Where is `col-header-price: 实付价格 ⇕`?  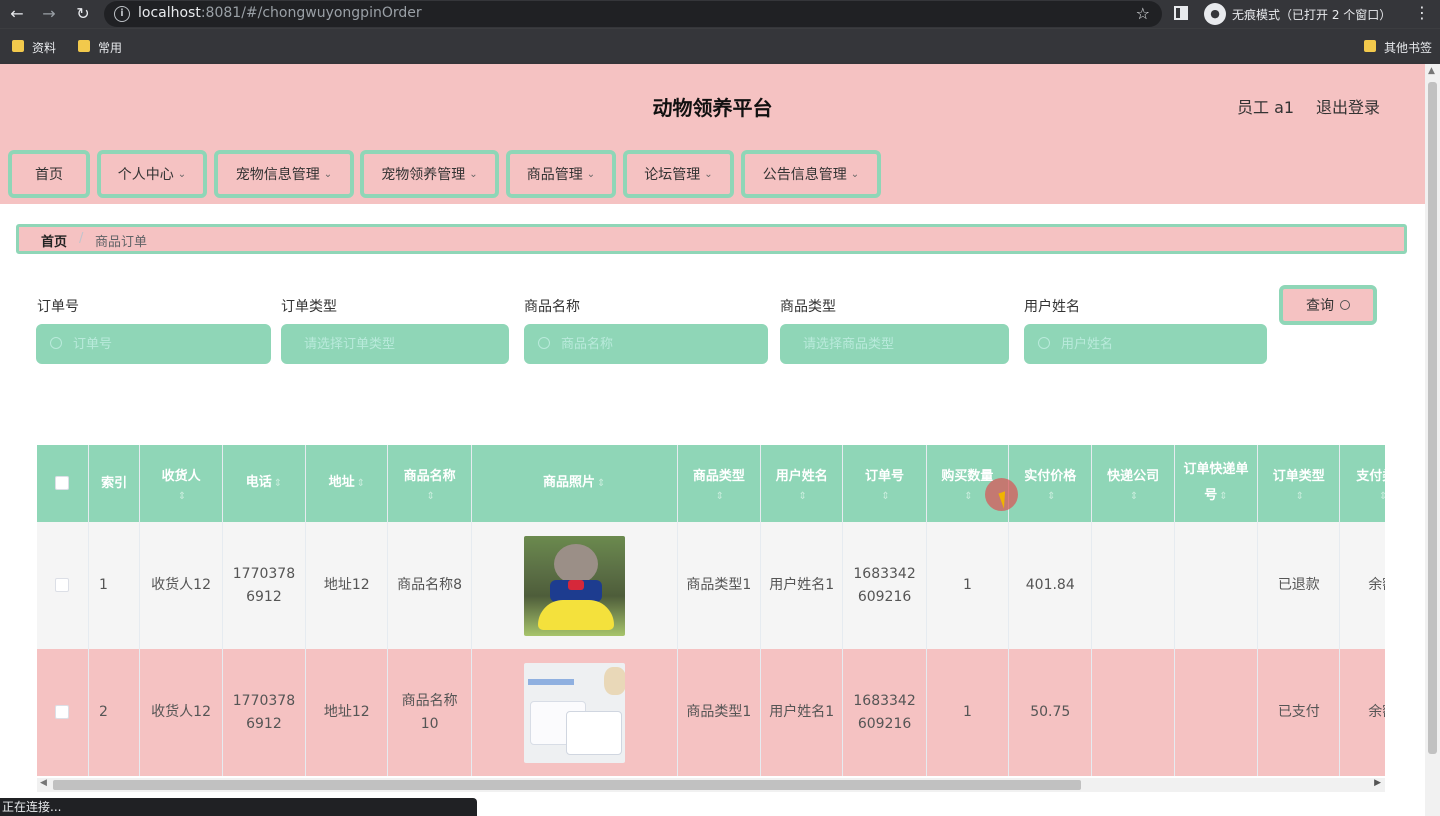 col-header-price: 实付价格 ⇕ is located at coordinates (1050, 483).